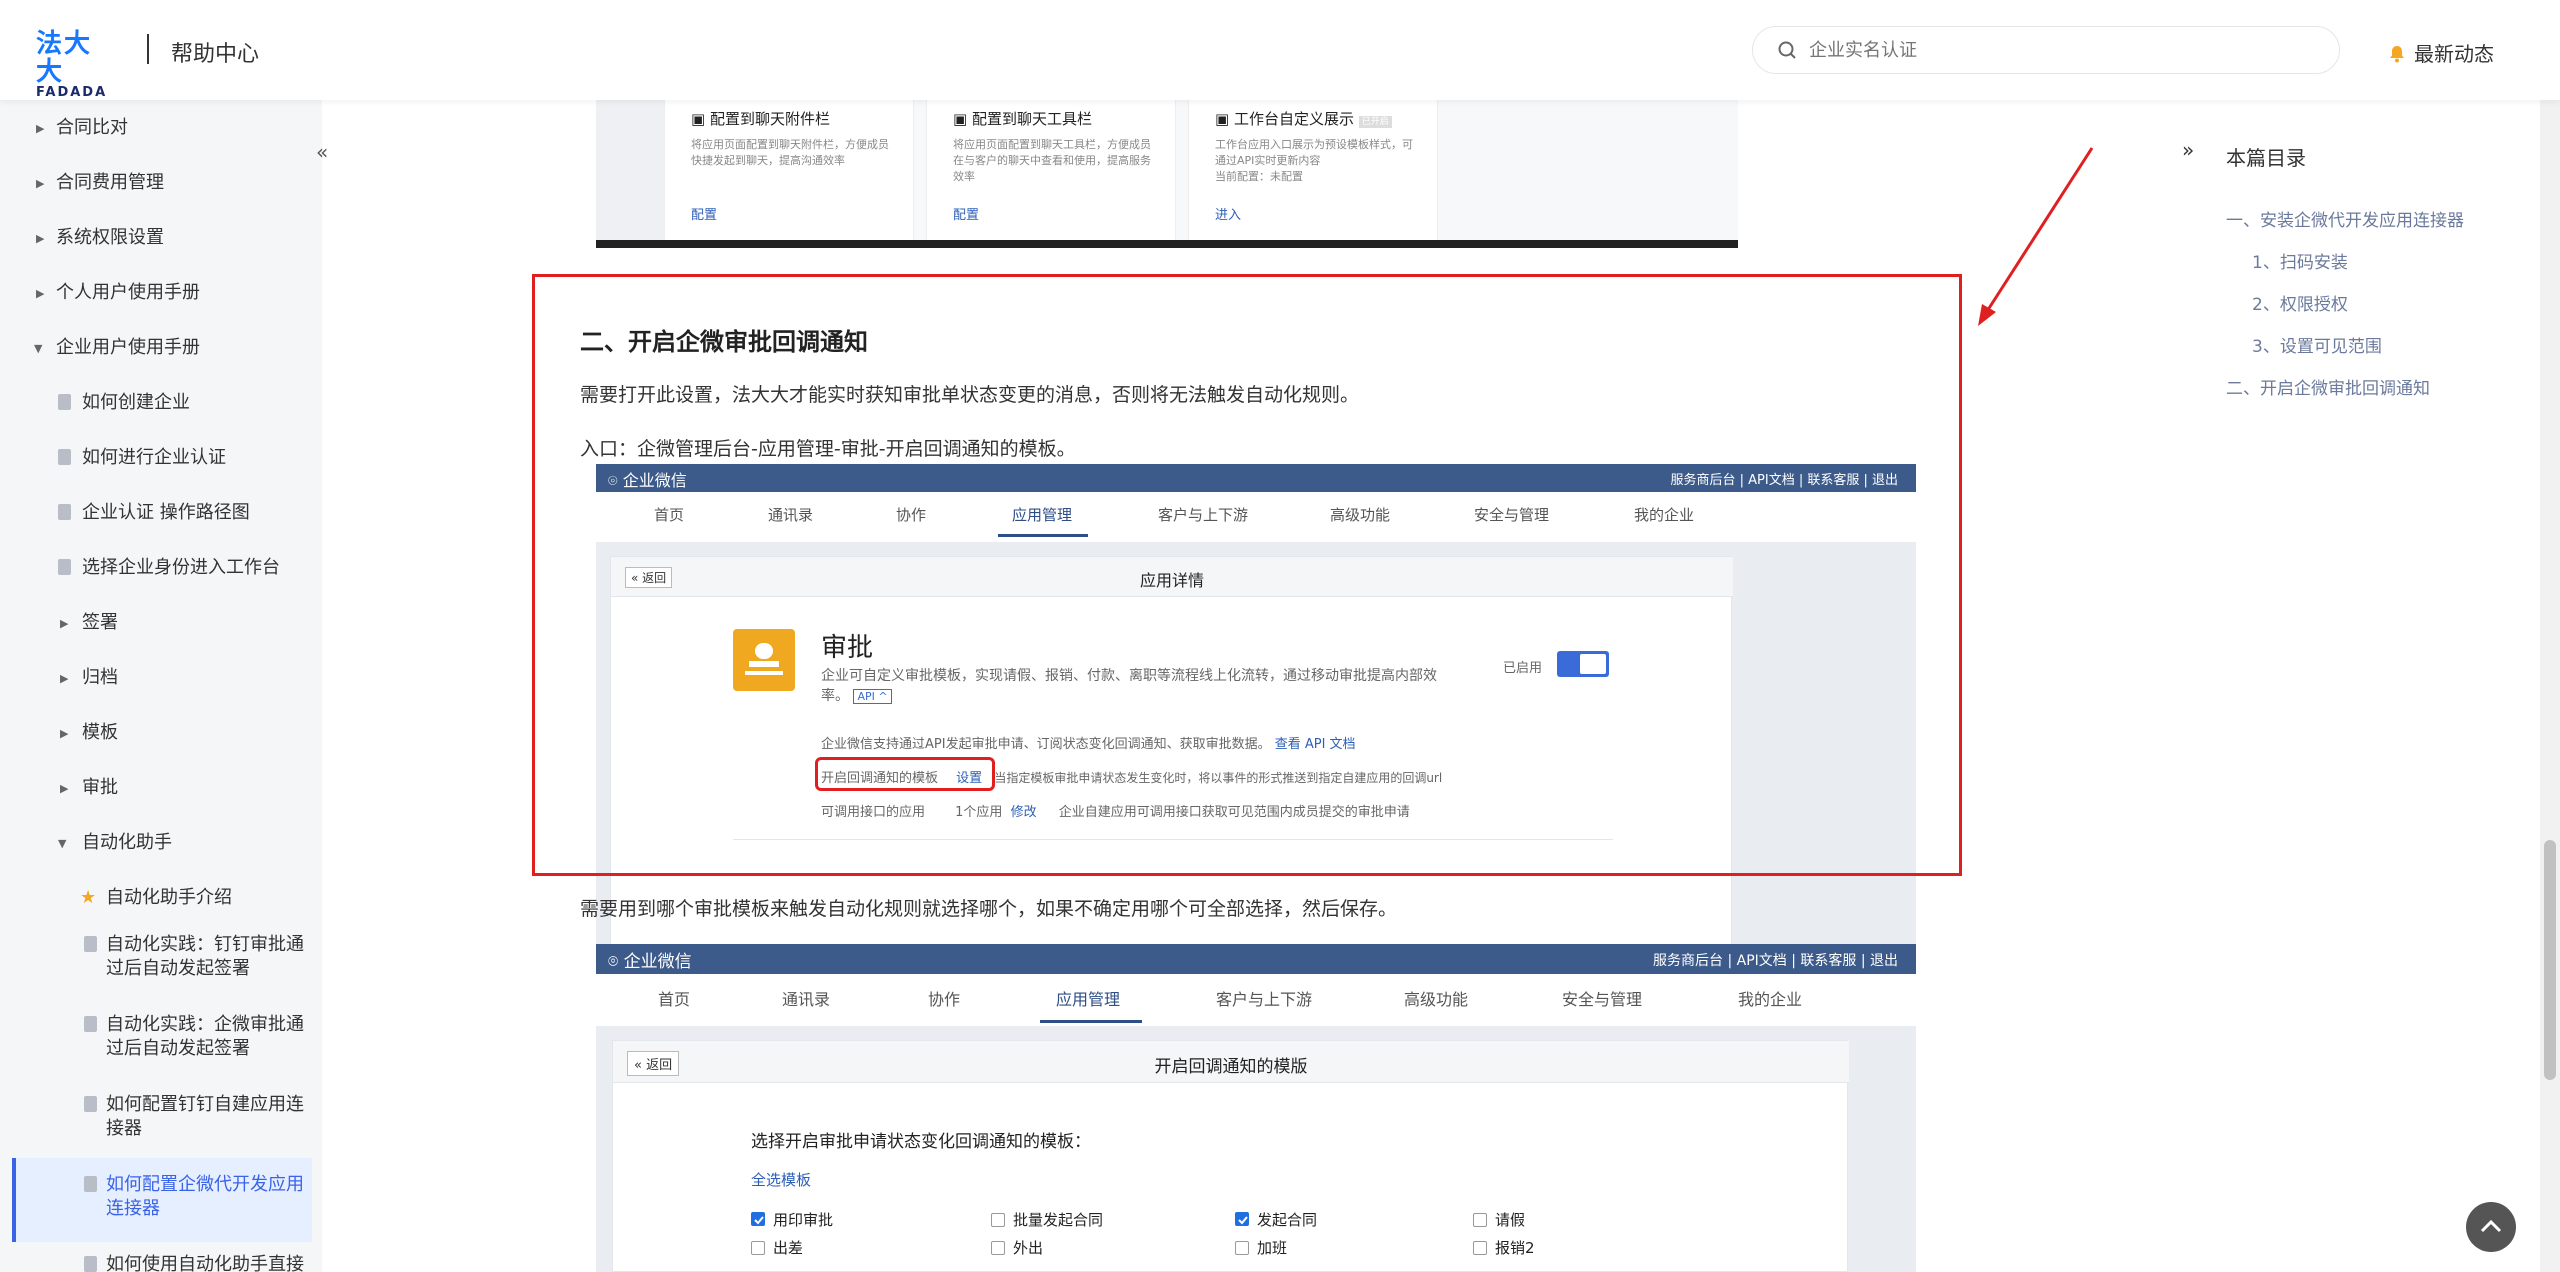  I want to click on sidebar-item-label: 合同费用管理, so click(110, 182).